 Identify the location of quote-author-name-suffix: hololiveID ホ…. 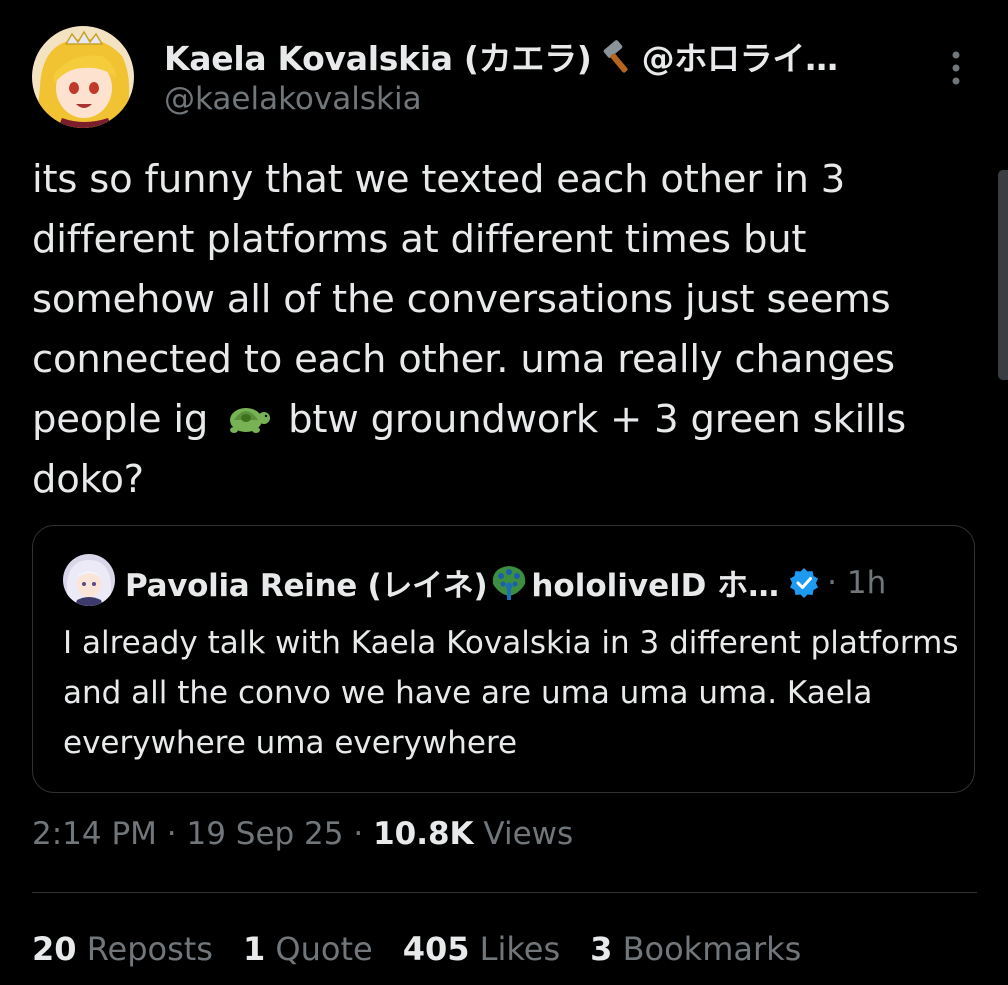
(655, 586).